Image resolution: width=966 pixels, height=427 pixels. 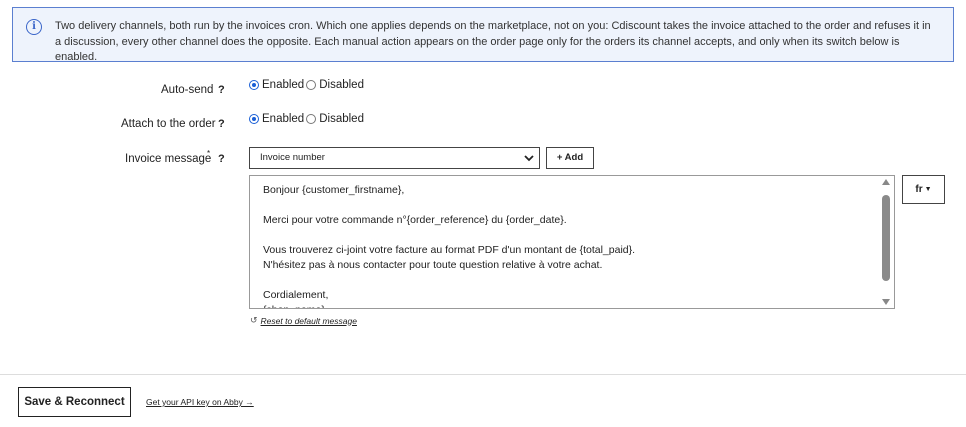 I want to click on auto-send-enabled-label: Enabled, so click(x=283, y=85).